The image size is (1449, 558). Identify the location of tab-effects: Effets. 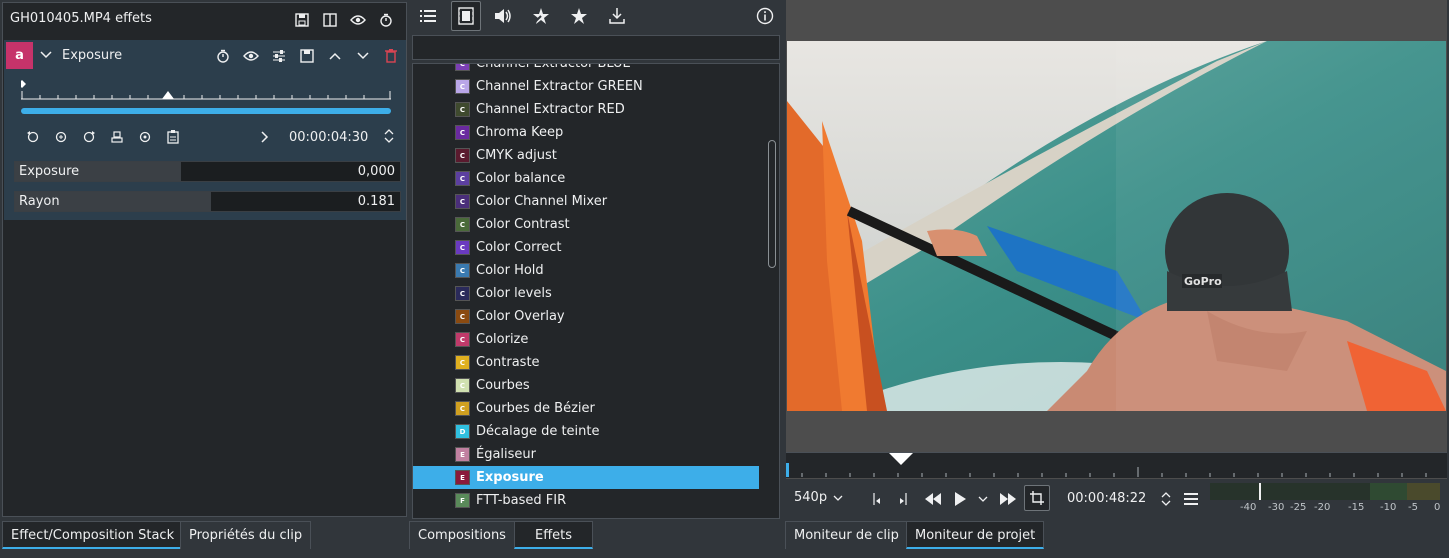
(554, 535).